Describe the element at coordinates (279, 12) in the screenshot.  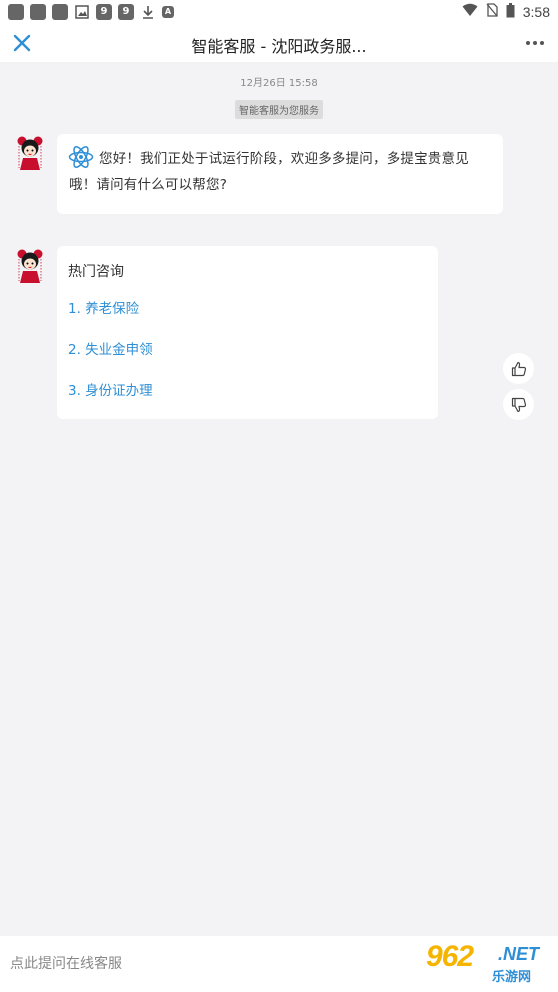
I see `status-bar: 9 9 A 3:58` at that location.